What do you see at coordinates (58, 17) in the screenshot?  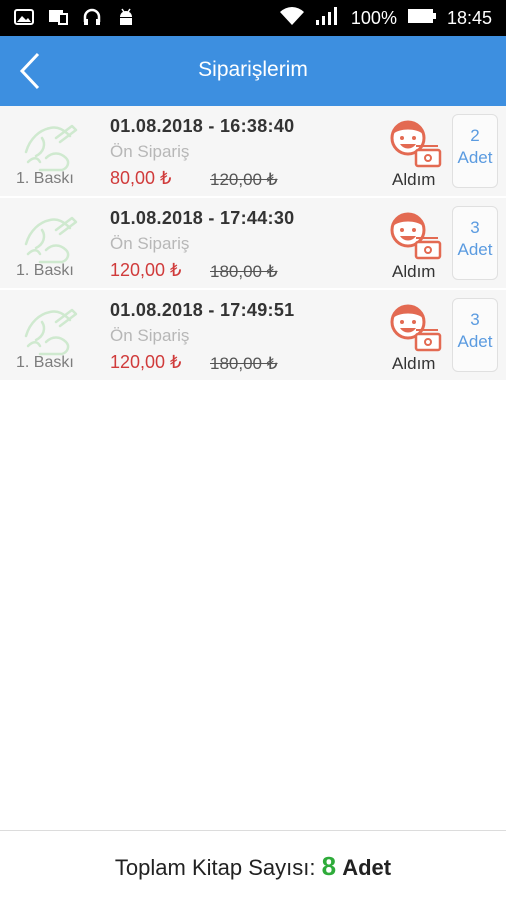 I see `cast-icon` at bounding box center [58, 17].